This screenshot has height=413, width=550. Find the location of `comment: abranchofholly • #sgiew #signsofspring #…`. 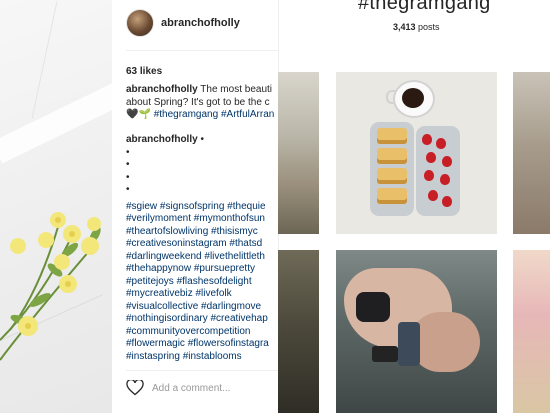

comment: abranchofholly • #sgiew #signsofspring #… is located at coordinates (197, 248).